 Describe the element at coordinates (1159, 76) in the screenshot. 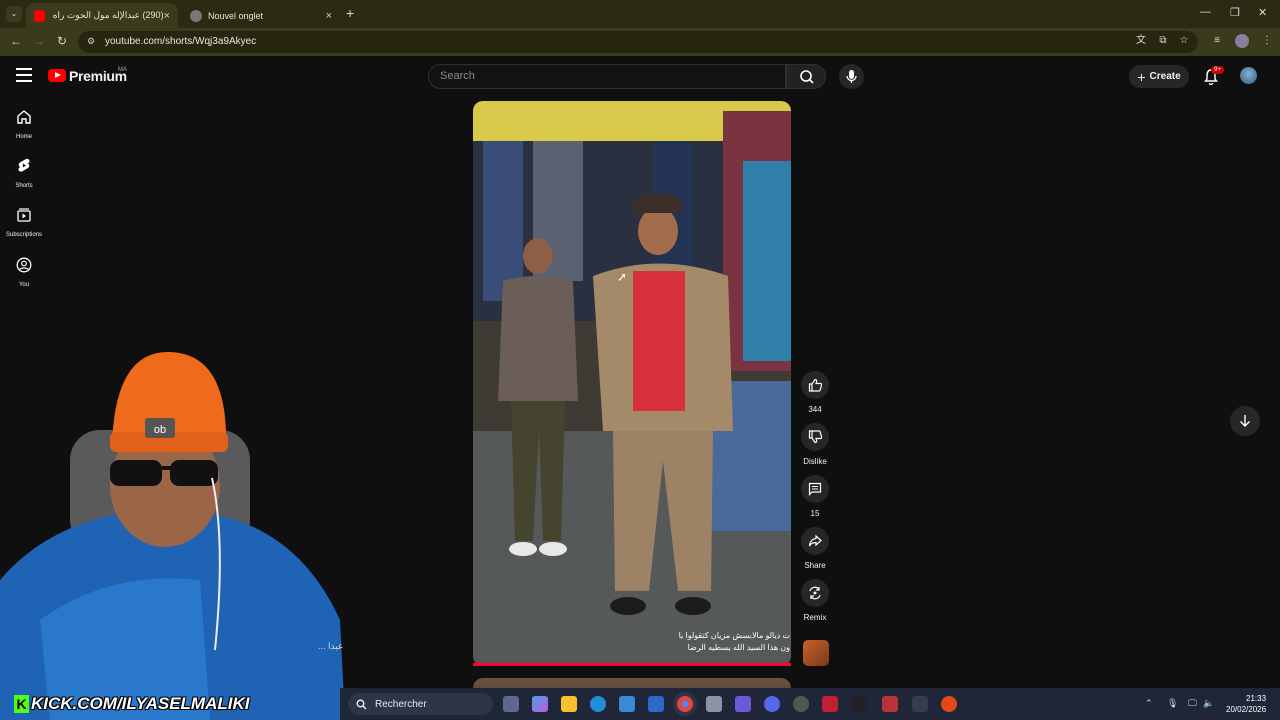

I see `create-button: + Create` at that location.